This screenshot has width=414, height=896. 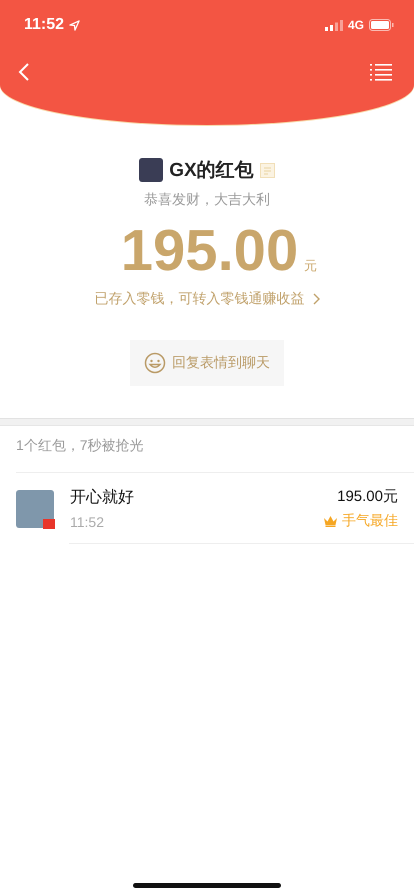 What do you see at coordinates (381, 25) in the screenshot?
I see `battery-icon` at bounding box center [381, 25].